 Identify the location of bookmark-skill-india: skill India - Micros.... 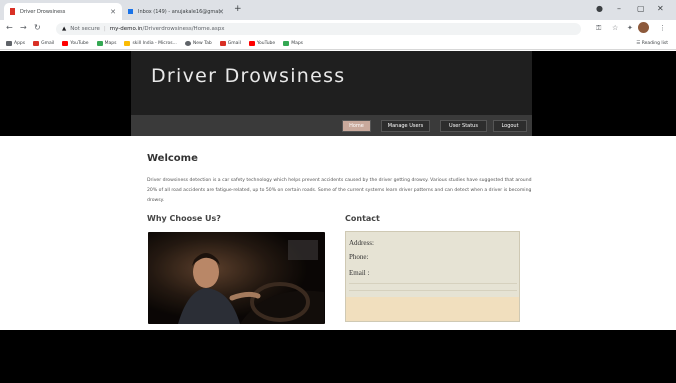
(150, 43).